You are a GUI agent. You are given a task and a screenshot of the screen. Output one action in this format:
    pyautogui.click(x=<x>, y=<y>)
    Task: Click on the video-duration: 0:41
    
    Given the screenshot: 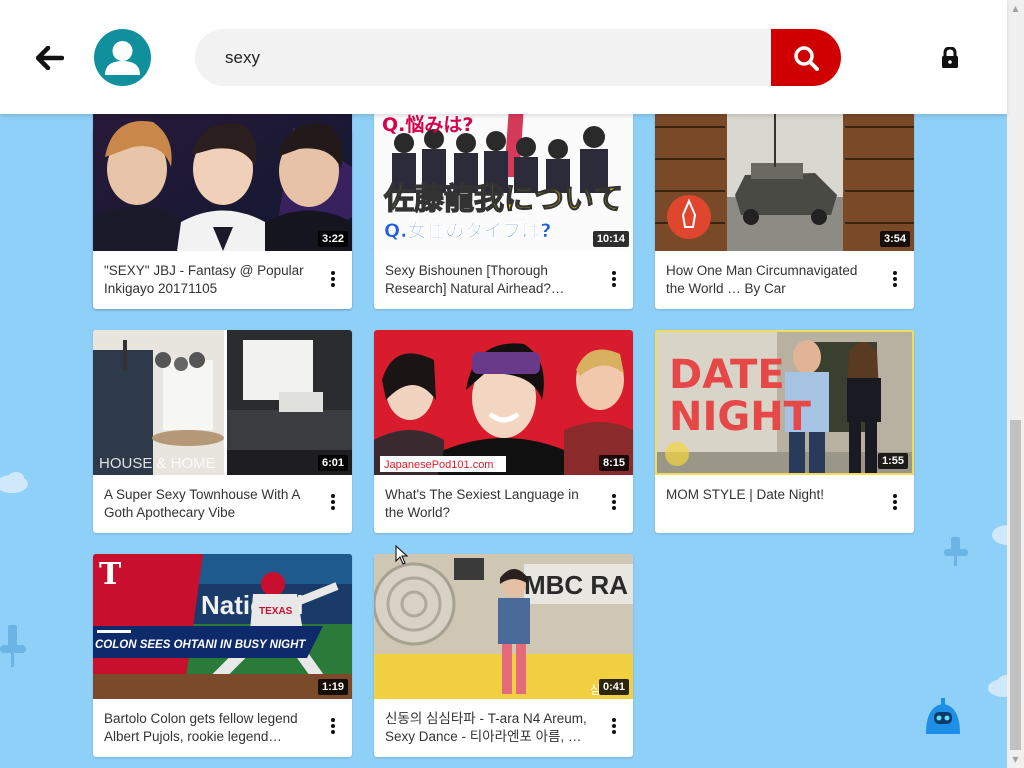 What is the action you would take?
    pyautogui.click(x=613, y=687)
    